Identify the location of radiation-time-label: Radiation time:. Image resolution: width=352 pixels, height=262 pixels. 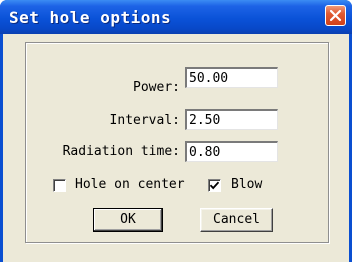
(121, 151).